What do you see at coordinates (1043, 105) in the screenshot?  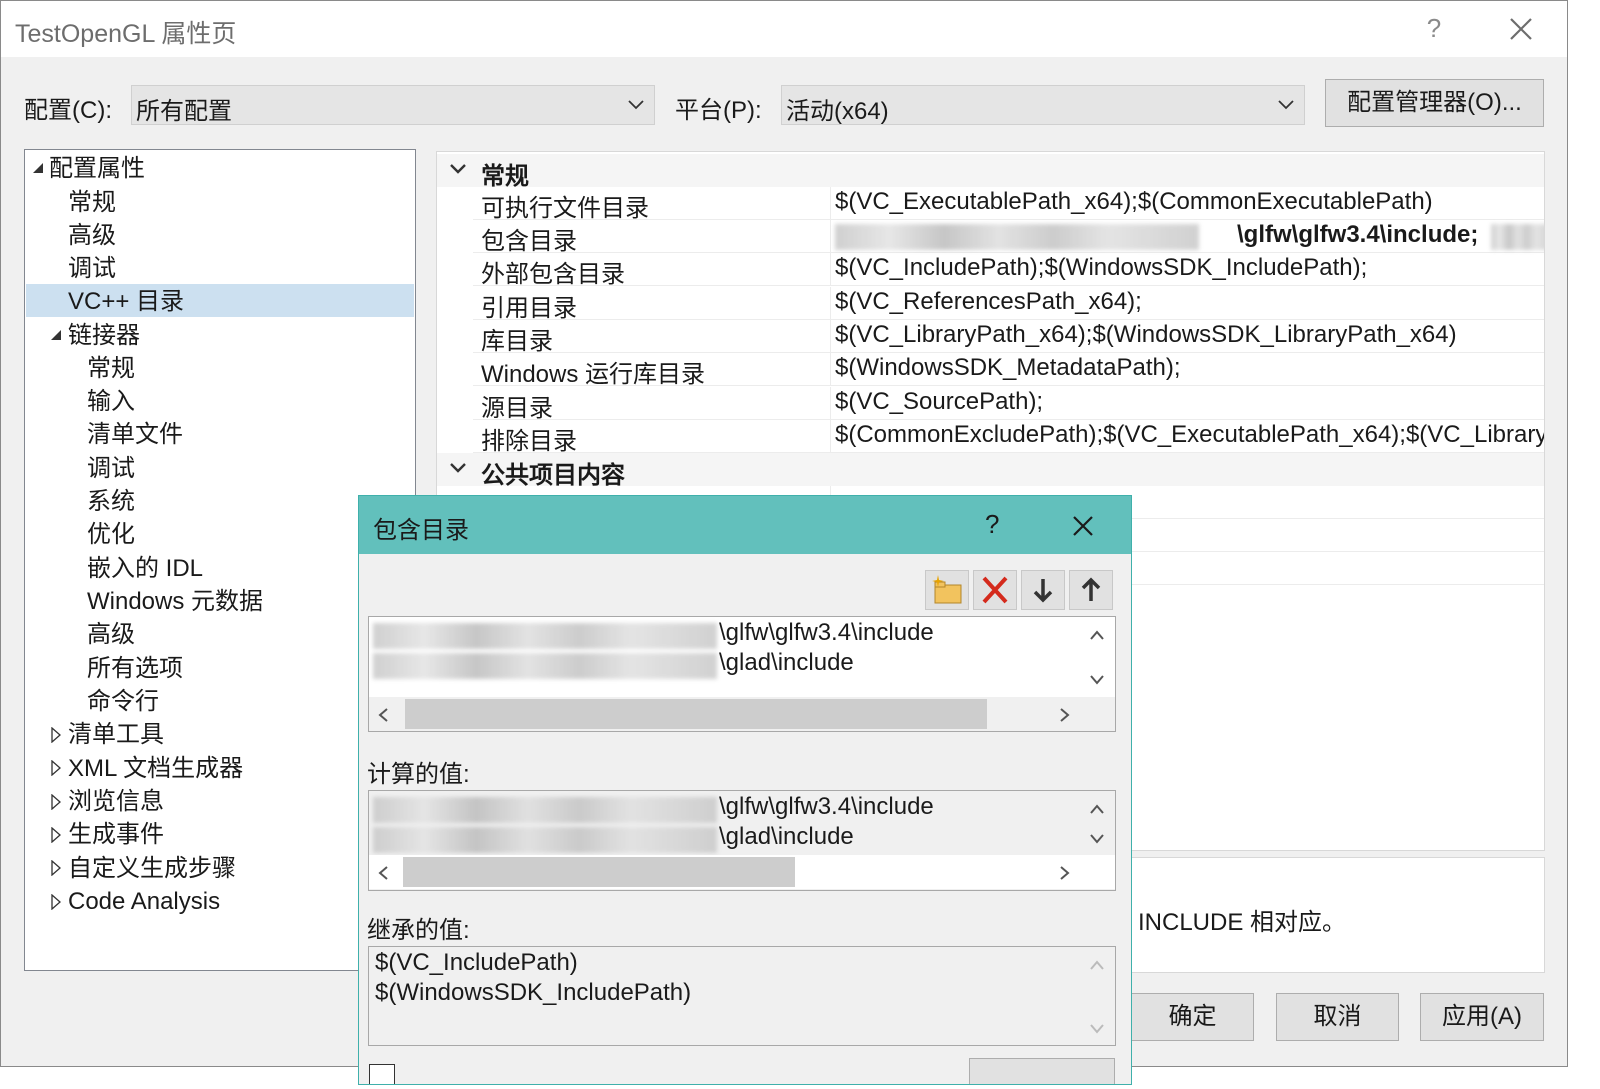 I see `platform-select: 活动(x64)` at bounding box center [1043, 105].